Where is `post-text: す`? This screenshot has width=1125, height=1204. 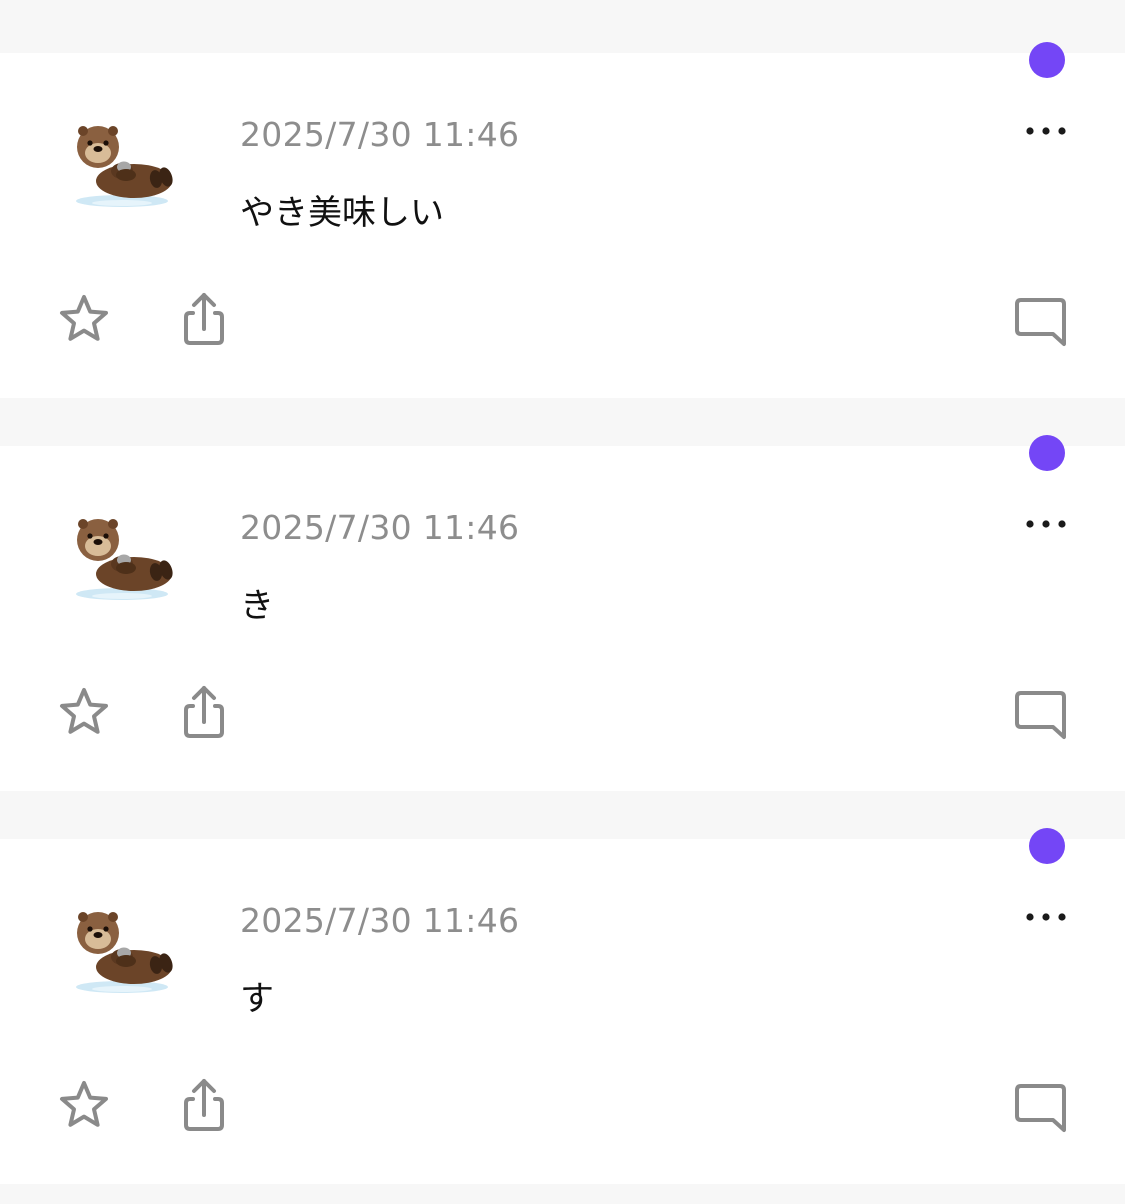
post-text: す is located at coordinates (257, 999).